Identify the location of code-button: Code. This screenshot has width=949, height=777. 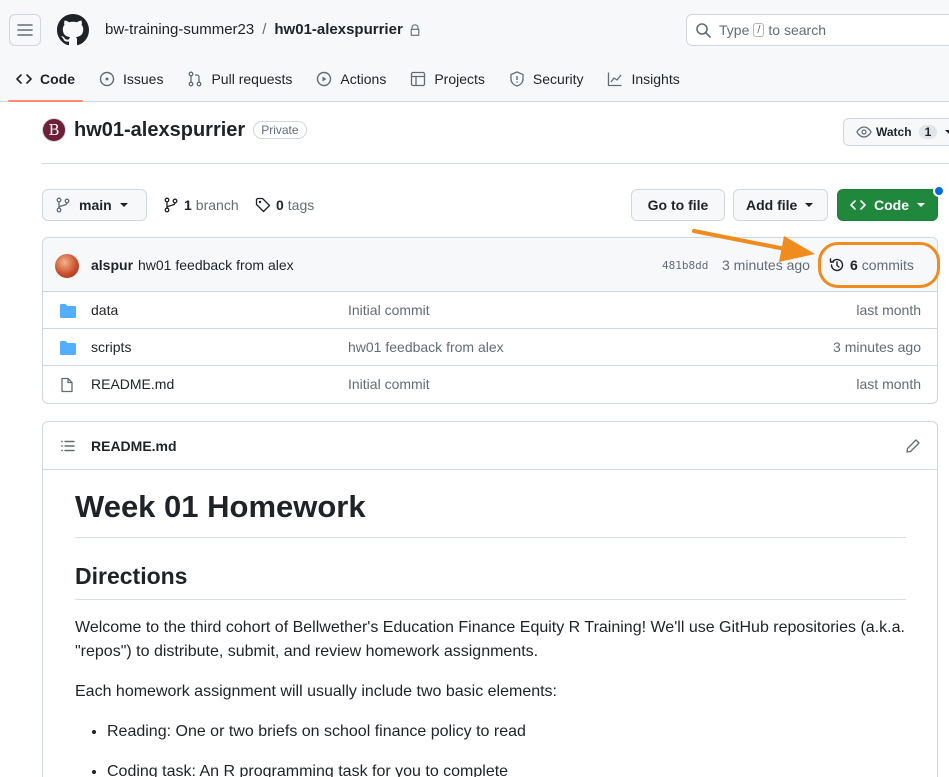
(887, 205).